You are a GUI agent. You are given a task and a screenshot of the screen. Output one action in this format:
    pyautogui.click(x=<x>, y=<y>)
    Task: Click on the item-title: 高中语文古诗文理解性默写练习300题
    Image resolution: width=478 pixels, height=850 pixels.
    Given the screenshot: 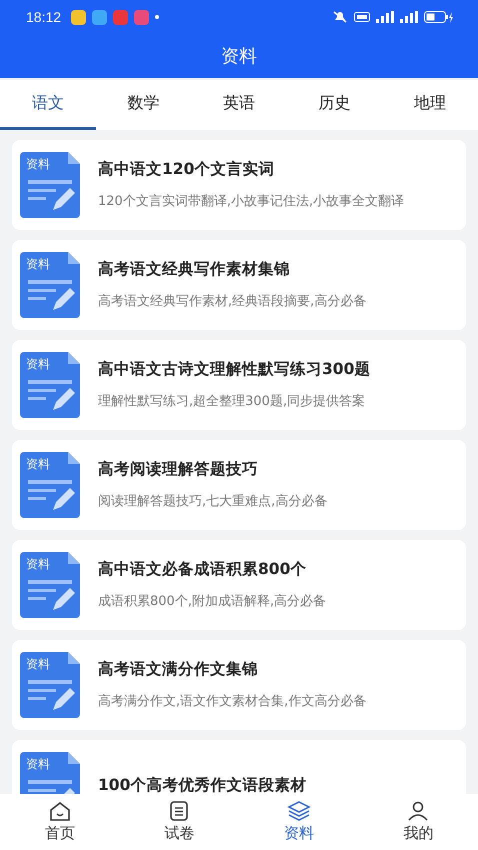 What is the action you would take?
    pyautogui.click(x=234, y=369)
    